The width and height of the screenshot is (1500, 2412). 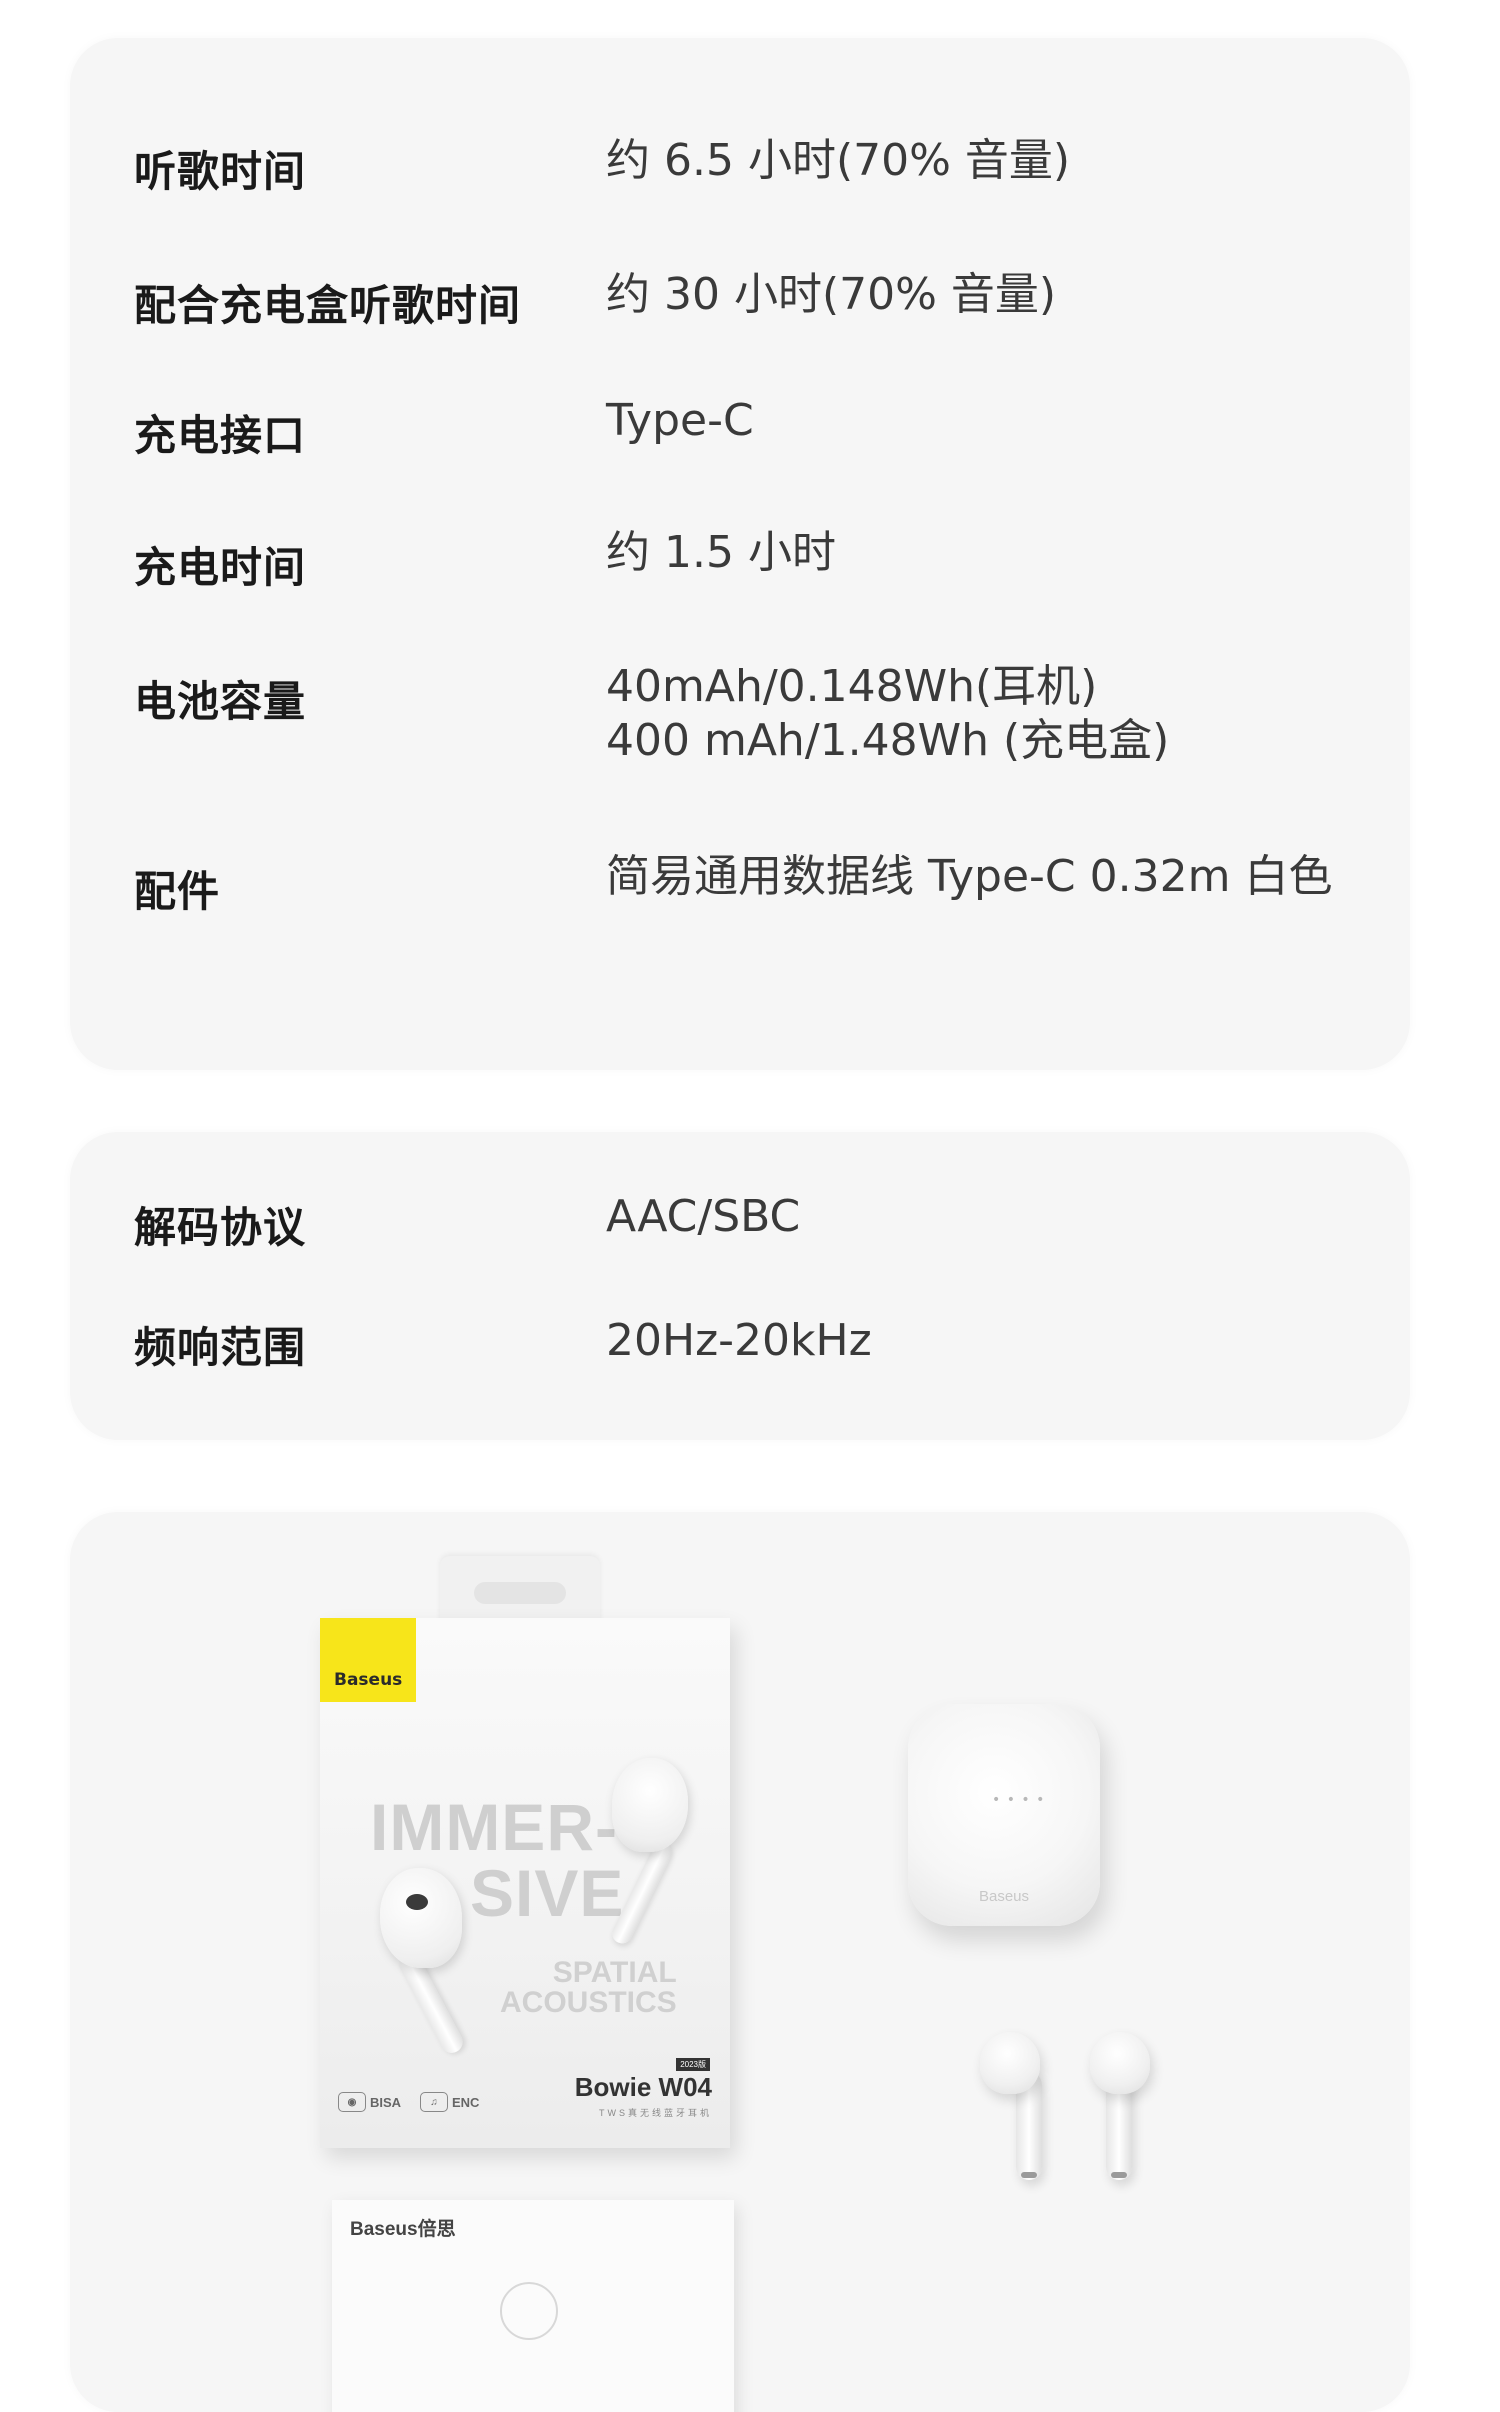 What do you see at coordinates (529, 2311) in the screenshot?
I see `manual-circle-graphic` at bounding box center [529, 2311].